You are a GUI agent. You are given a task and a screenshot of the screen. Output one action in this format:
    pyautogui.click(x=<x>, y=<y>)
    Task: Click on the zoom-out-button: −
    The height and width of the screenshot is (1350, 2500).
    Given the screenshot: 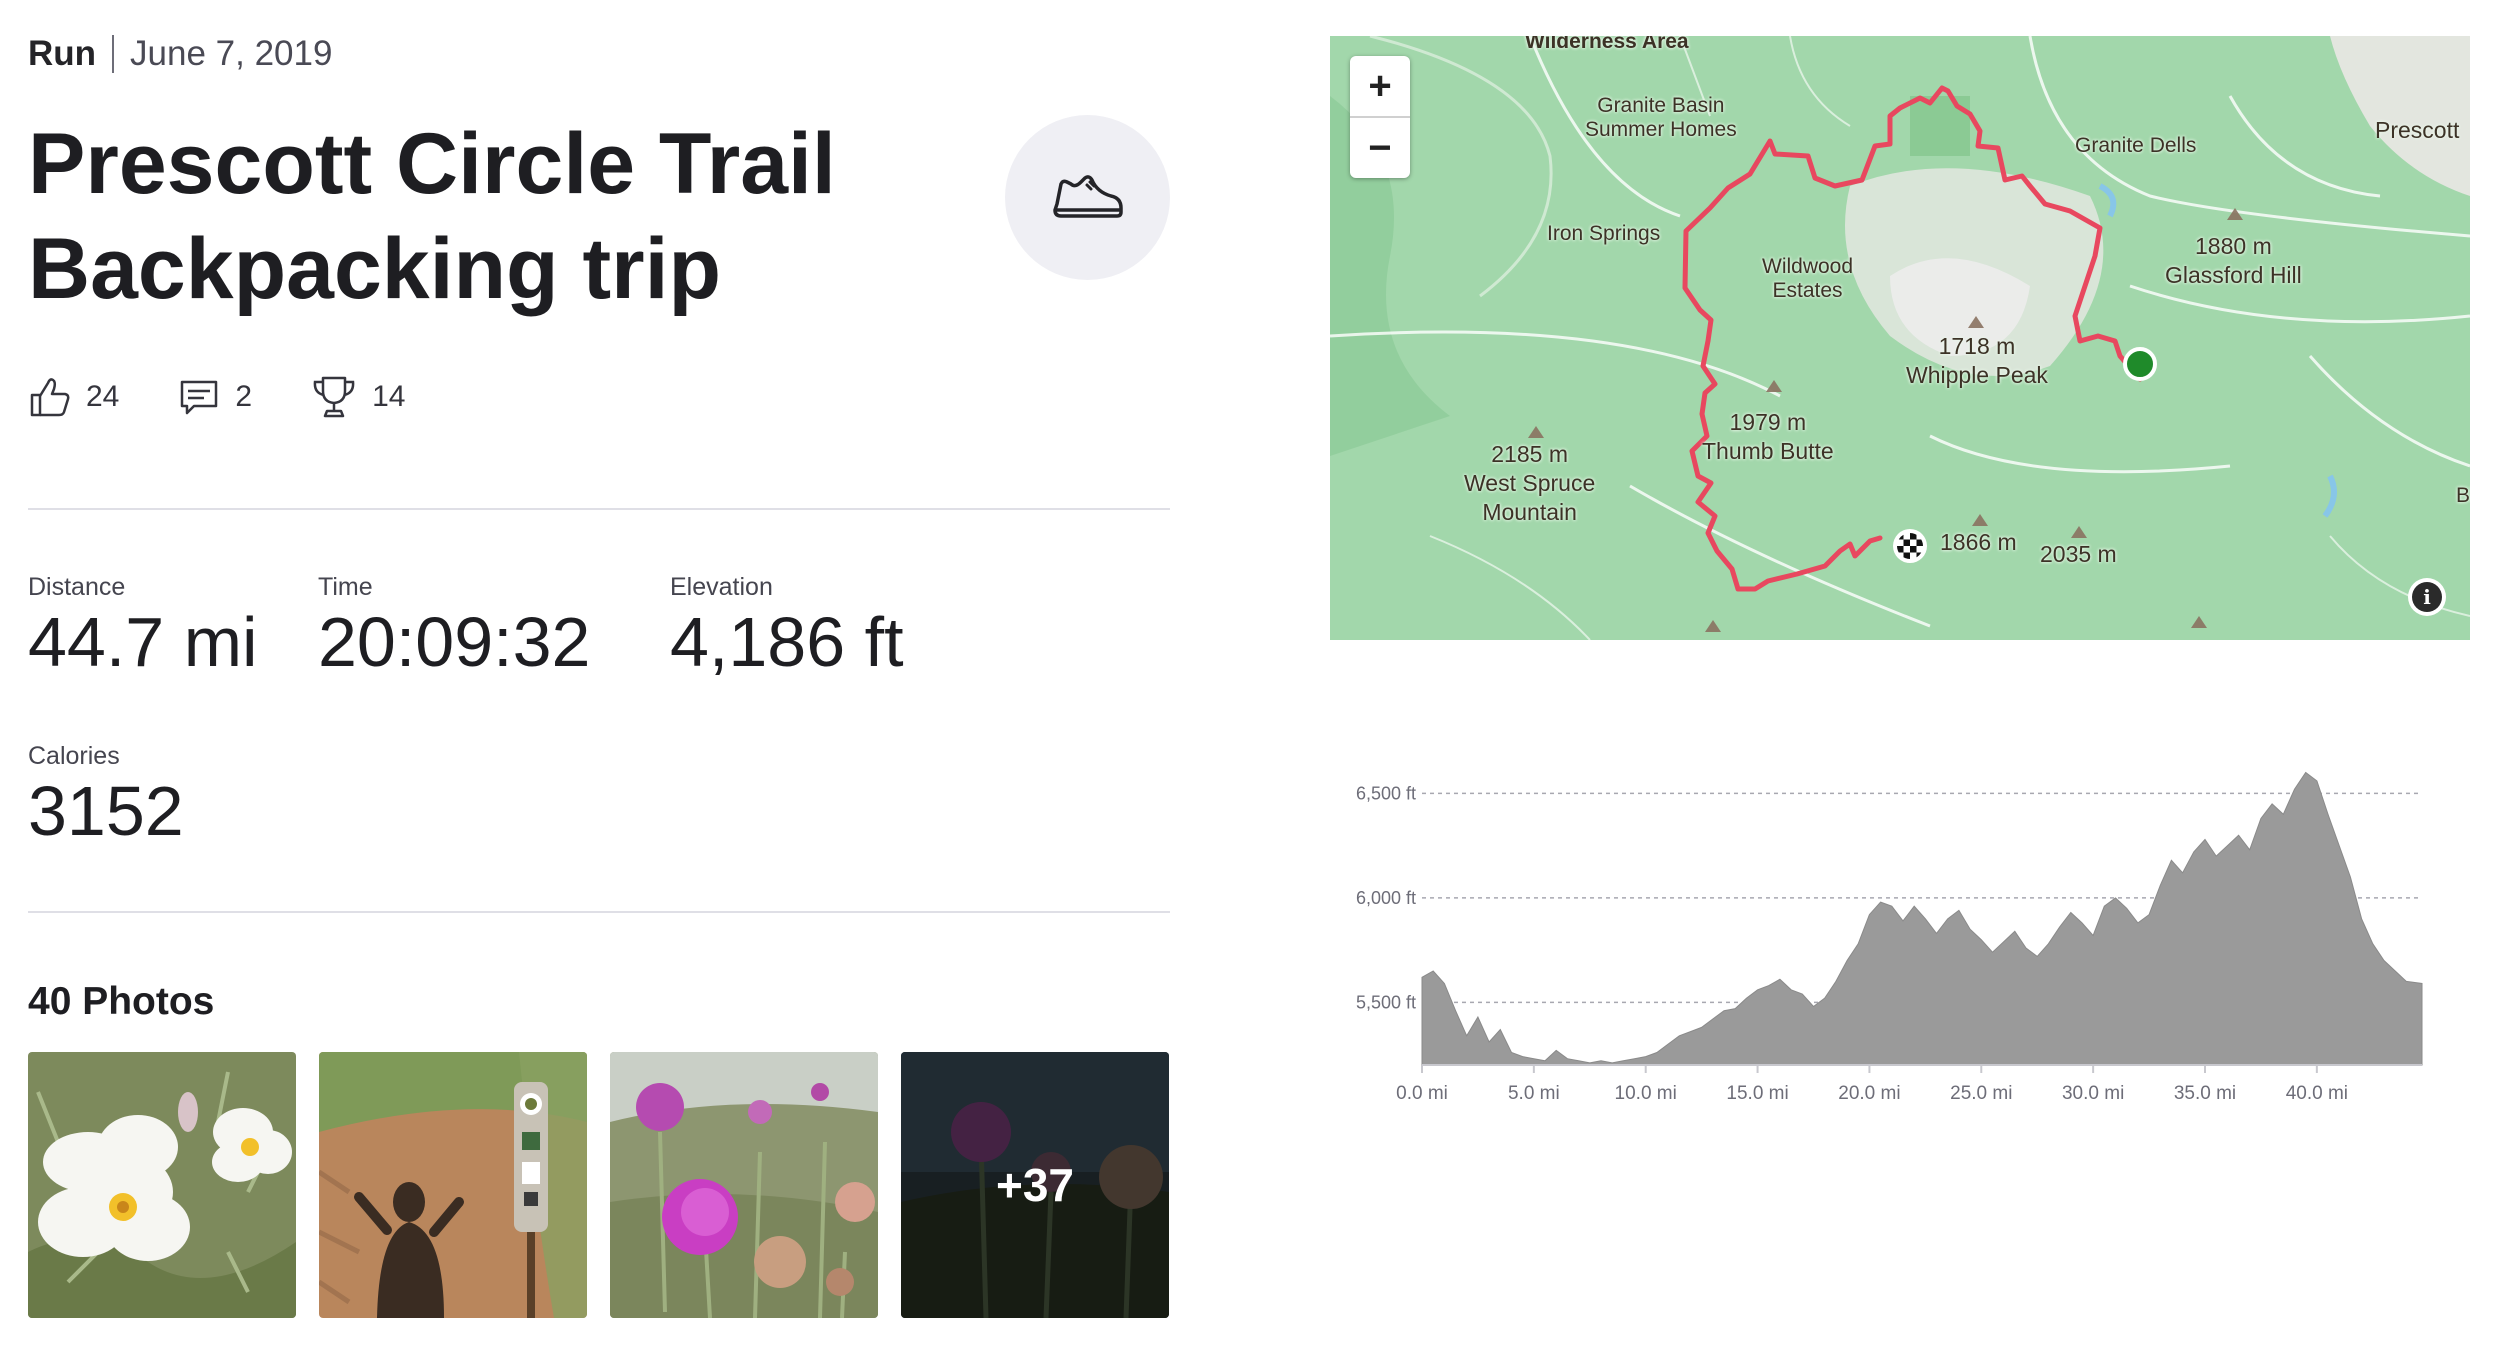 What is the action you would take?
    pyautogui.click(x=1380, y=148)
    